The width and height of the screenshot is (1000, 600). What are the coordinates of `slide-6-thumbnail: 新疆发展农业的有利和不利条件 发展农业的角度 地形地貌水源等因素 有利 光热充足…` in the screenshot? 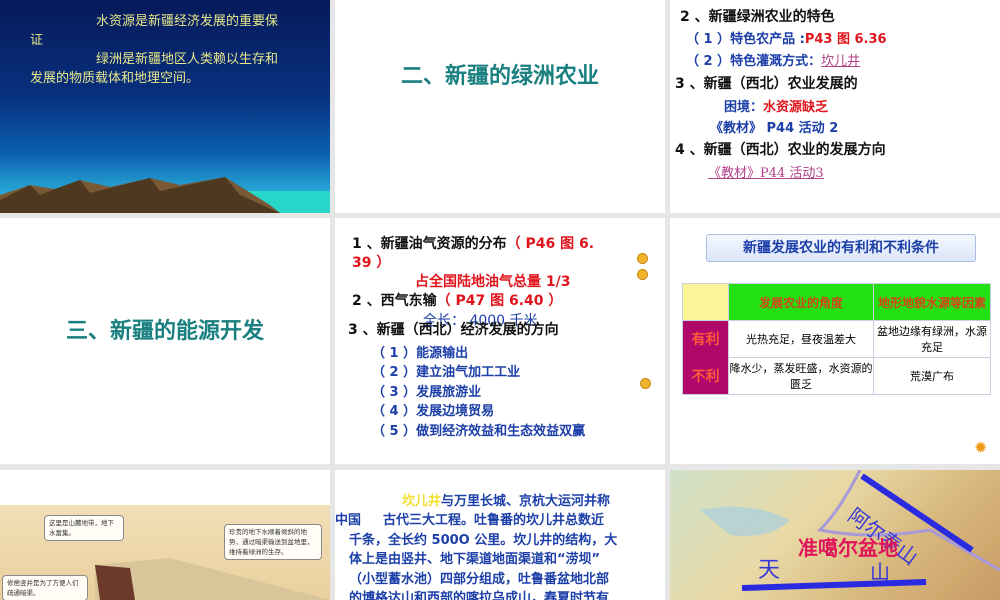 It's located at (835, 341).